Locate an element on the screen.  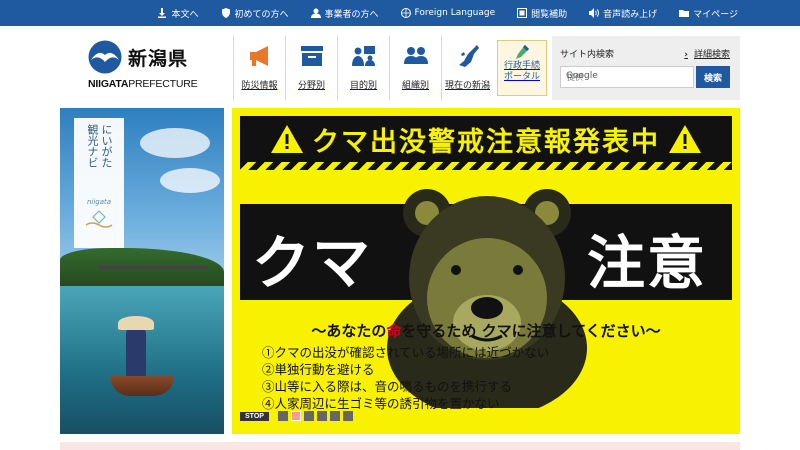
mypage-link: マイページ is located at coordinates (708, 13).